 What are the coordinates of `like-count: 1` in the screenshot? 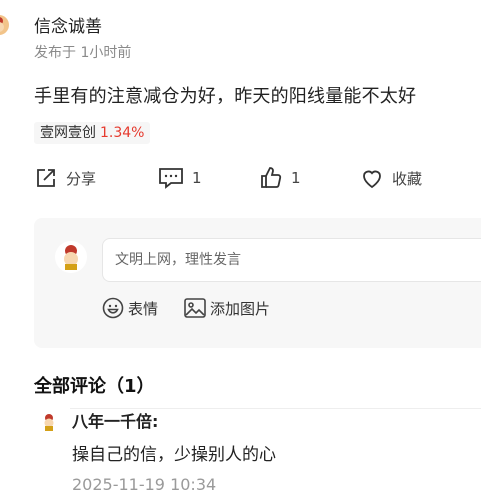 It's located at (296, 178).